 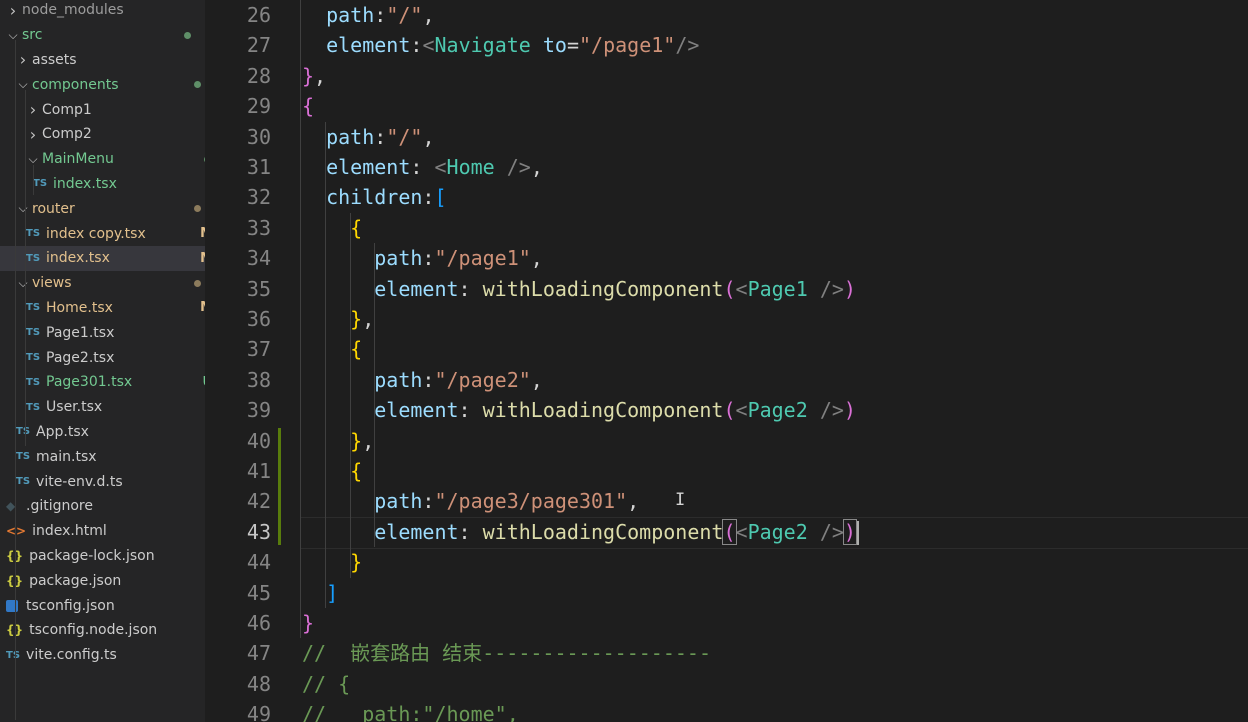 What do you see at coordinates (726, 653) in the screenshot?
I see `code-line: 47 // 嵌套路由 结束-------------------` at bounding box center [726, 653].